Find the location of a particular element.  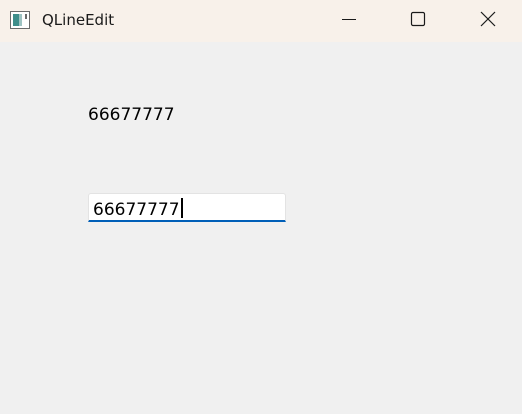

window-title: QLineEdit is located at coordinates (78, 20).